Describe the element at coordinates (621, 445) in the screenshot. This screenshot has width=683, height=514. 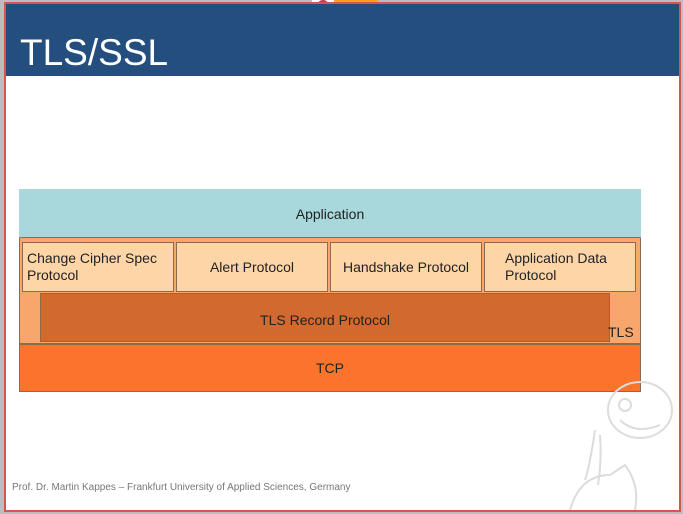
I see `turtle-mascot-icon` at that location.